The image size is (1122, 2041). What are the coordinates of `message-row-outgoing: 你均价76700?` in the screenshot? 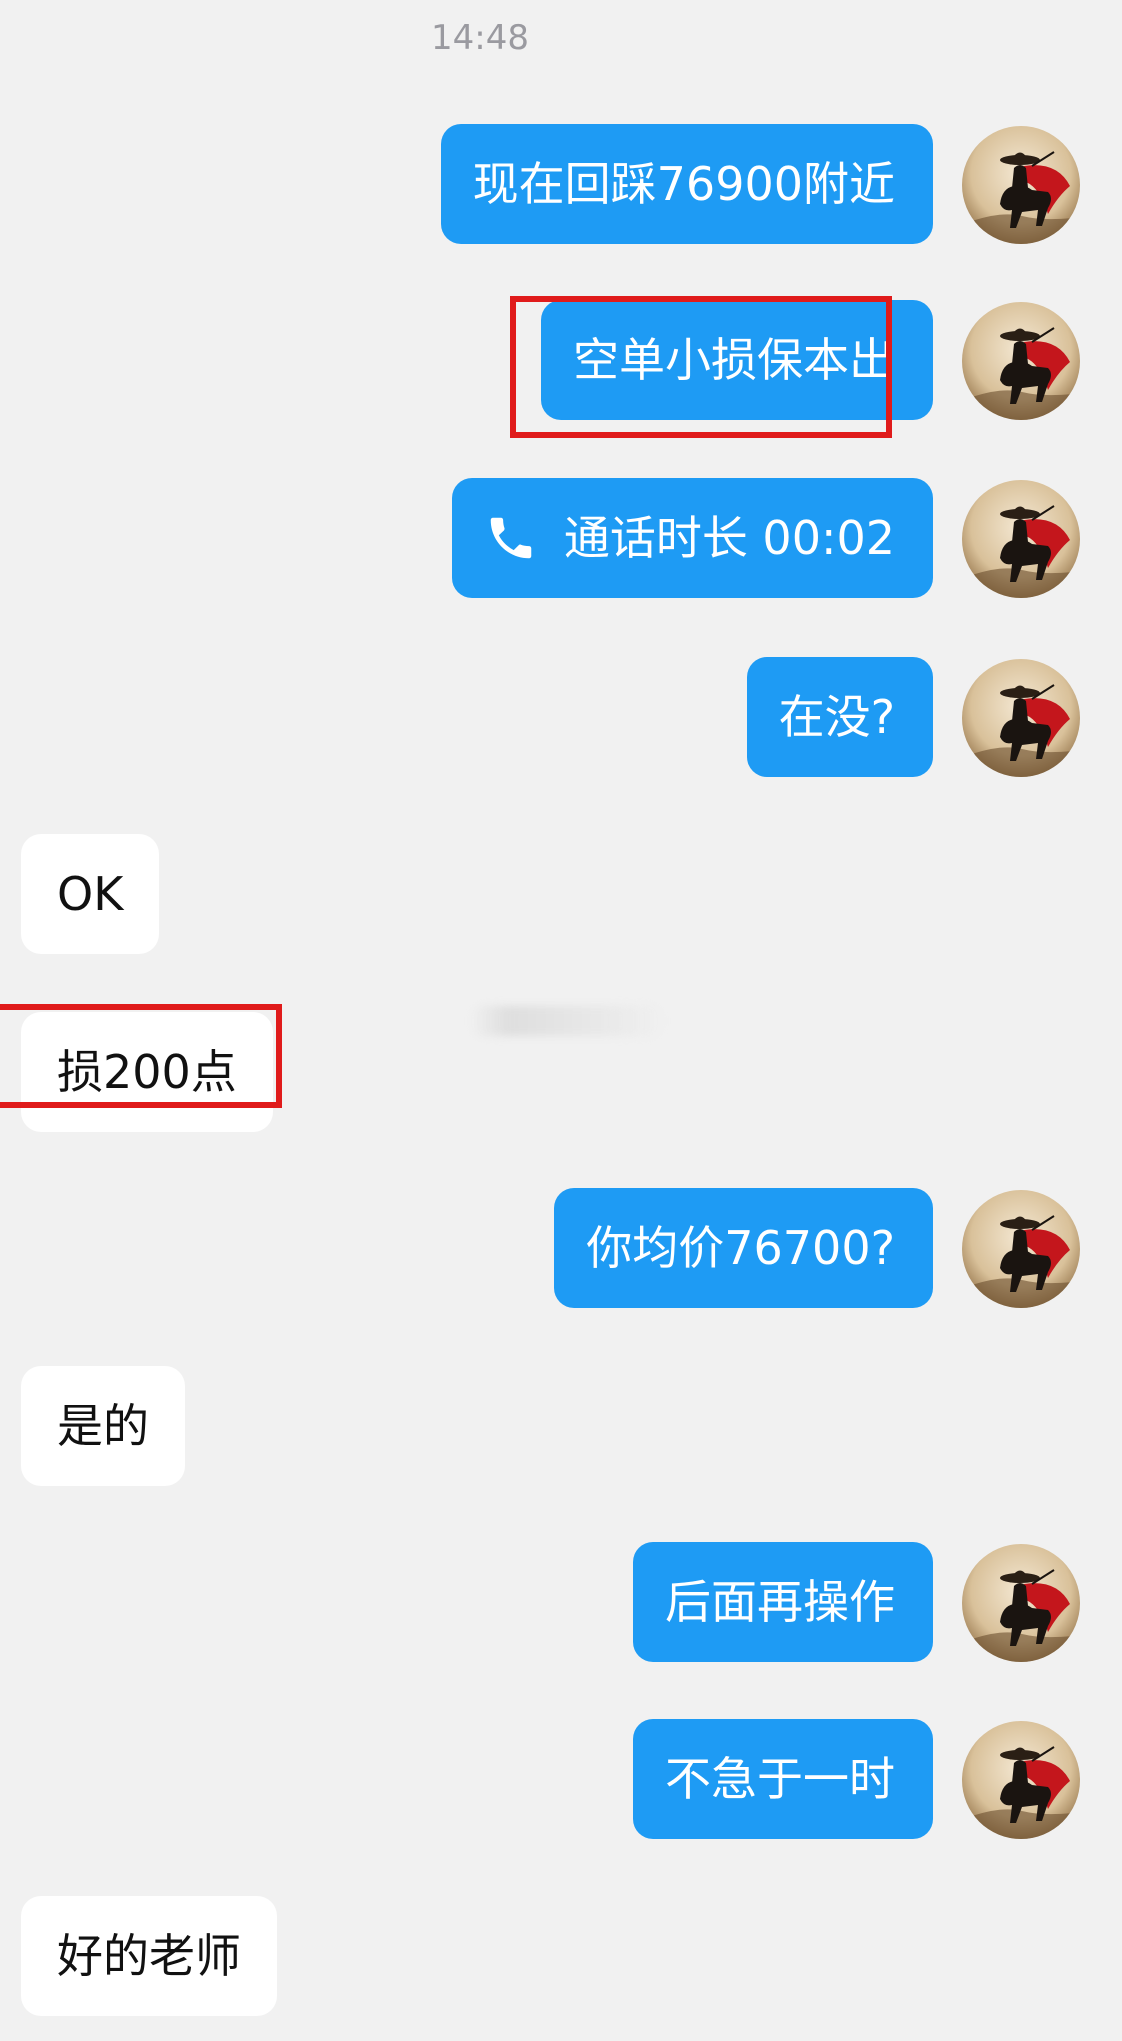 It's located at (561, 1248).